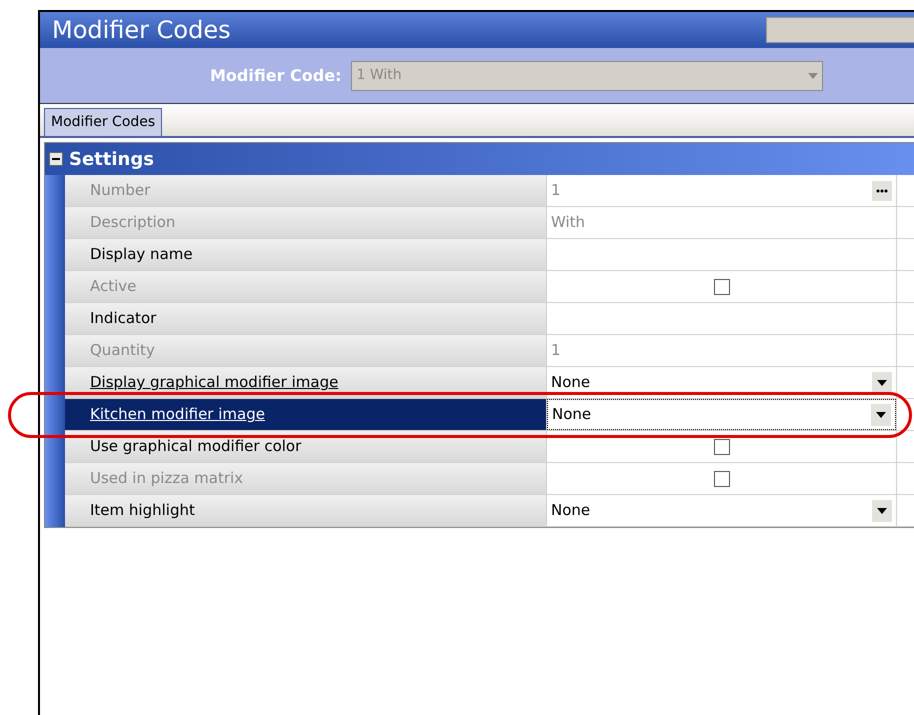 The height and width of the screenshot is (715, 914). I want to click on property-label: Display graphical modifier image, so click(214, 383).